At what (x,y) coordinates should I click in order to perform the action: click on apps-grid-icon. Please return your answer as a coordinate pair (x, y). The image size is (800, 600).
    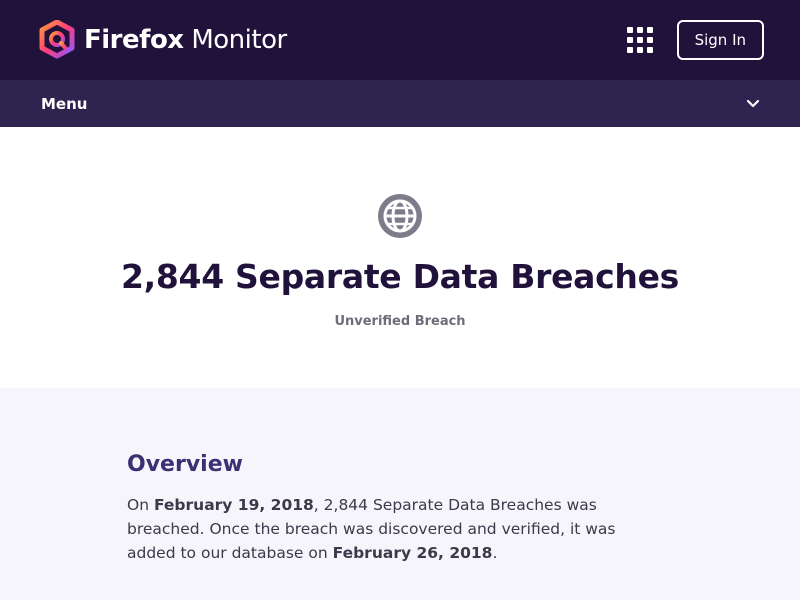
    Looking at the image, I should click on (639, 40).